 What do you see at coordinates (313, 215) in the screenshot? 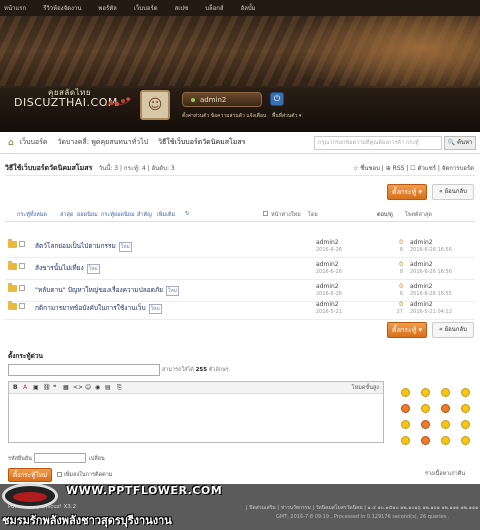
I see `column-by: โดย` at bounding box center [313, 215].